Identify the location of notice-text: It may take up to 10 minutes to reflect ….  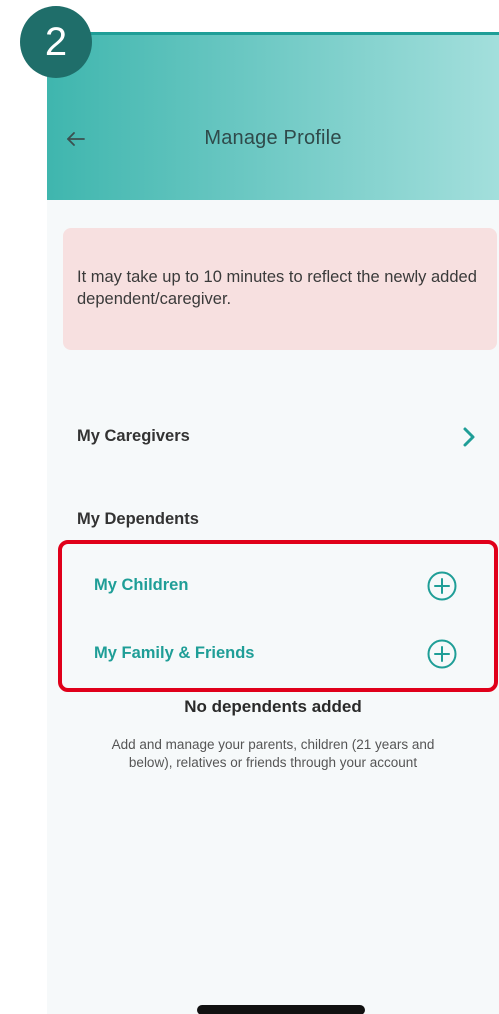
(277, 288).